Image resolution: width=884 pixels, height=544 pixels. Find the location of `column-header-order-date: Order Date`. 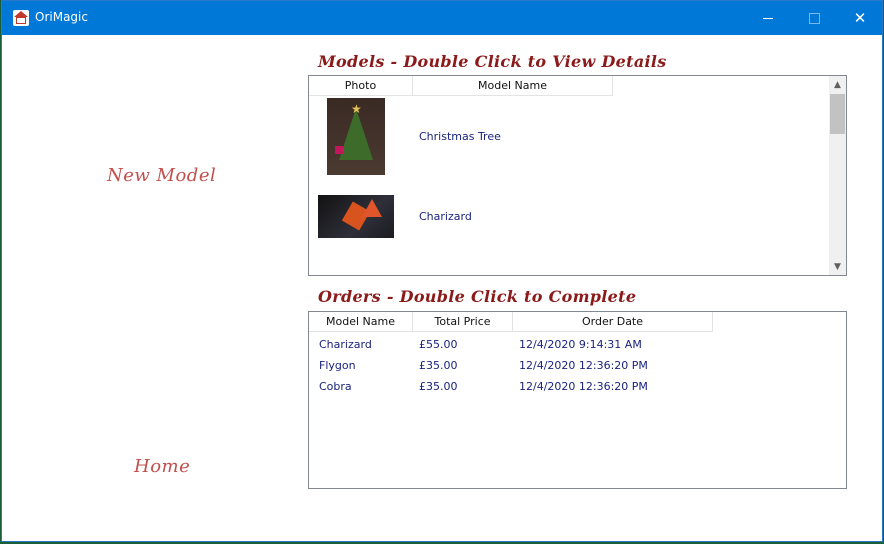

column-header-order-date: Order Date is located at coordinates (613, 322).